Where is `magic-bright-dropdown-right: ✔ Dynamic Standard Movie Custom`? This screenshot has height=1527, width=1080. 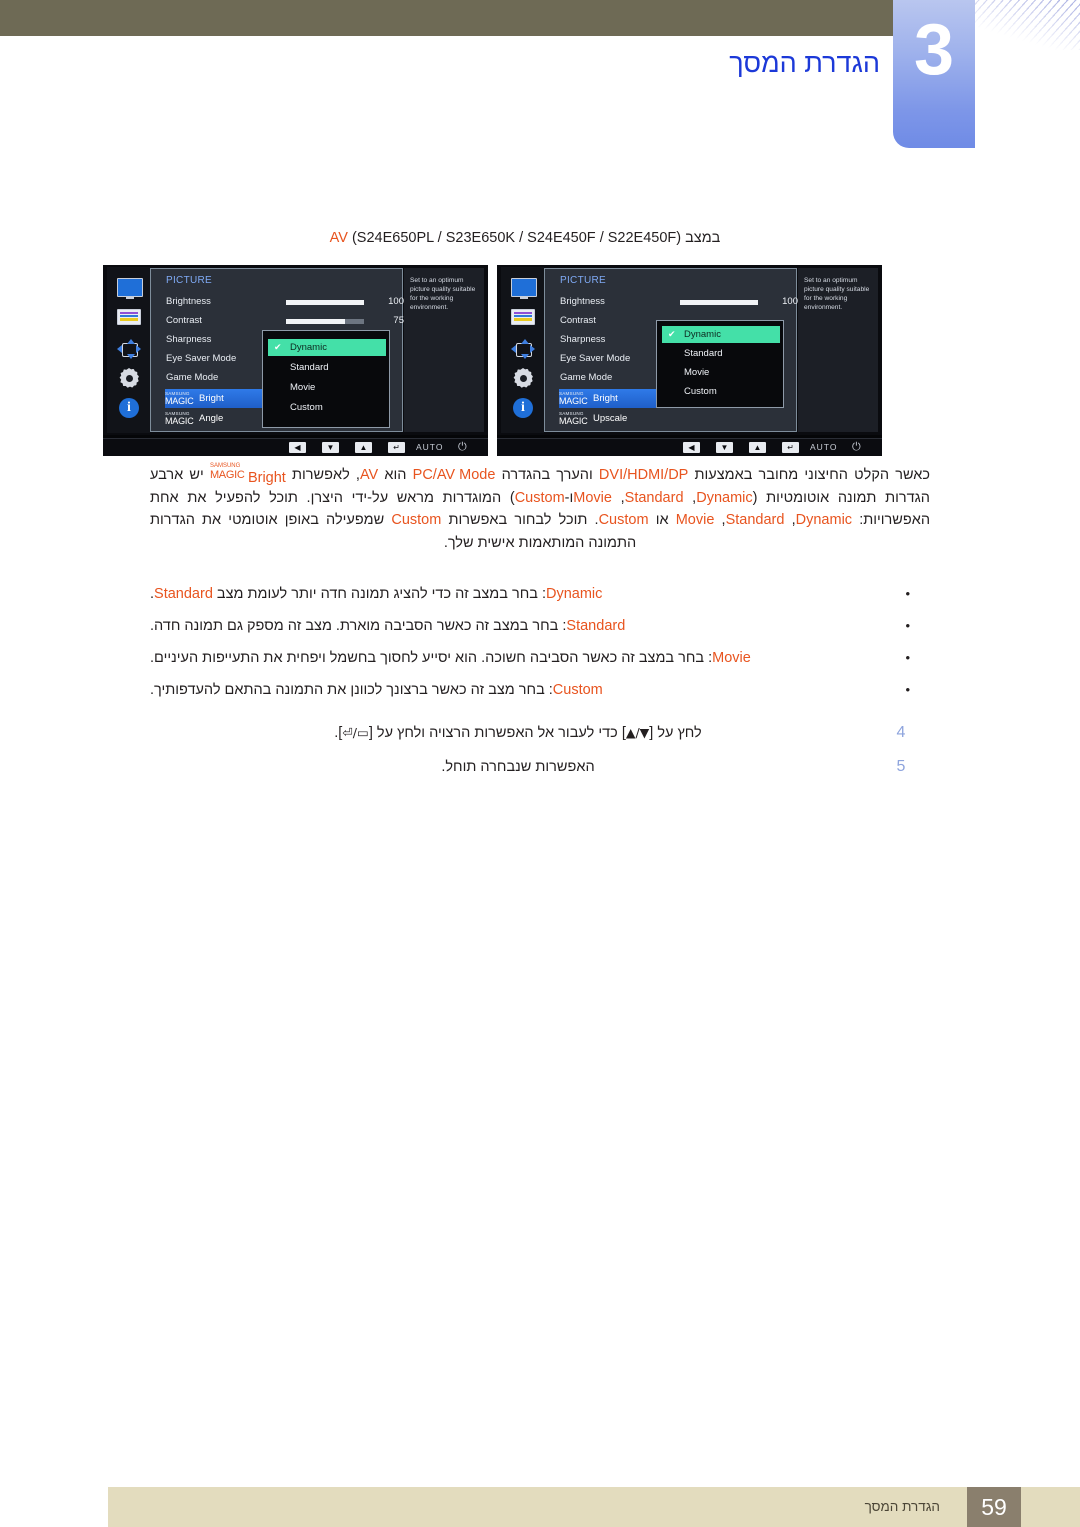
magic-bright-dropdown-right: ✔ Dynamic Standard Movie Custom is located at coordinates (720, 364).